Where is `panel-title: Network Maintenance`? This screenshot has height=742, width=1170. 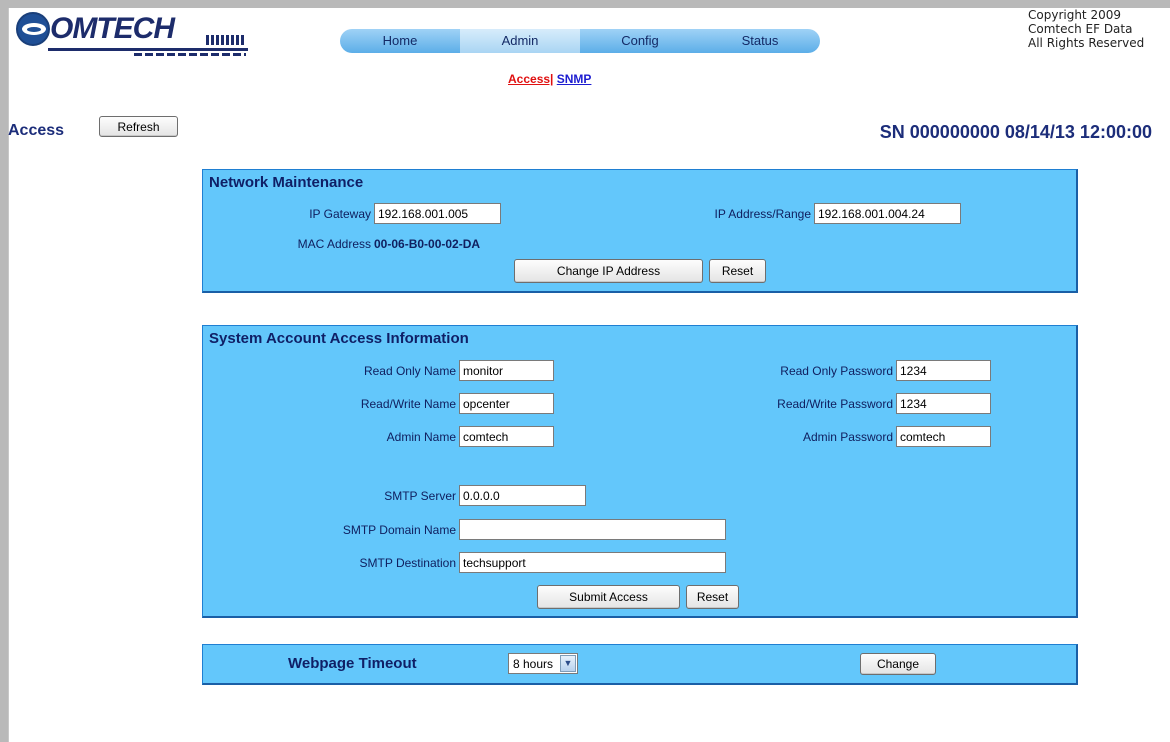 panel-title: Network Maintenance is located at coordinates (286, 182).